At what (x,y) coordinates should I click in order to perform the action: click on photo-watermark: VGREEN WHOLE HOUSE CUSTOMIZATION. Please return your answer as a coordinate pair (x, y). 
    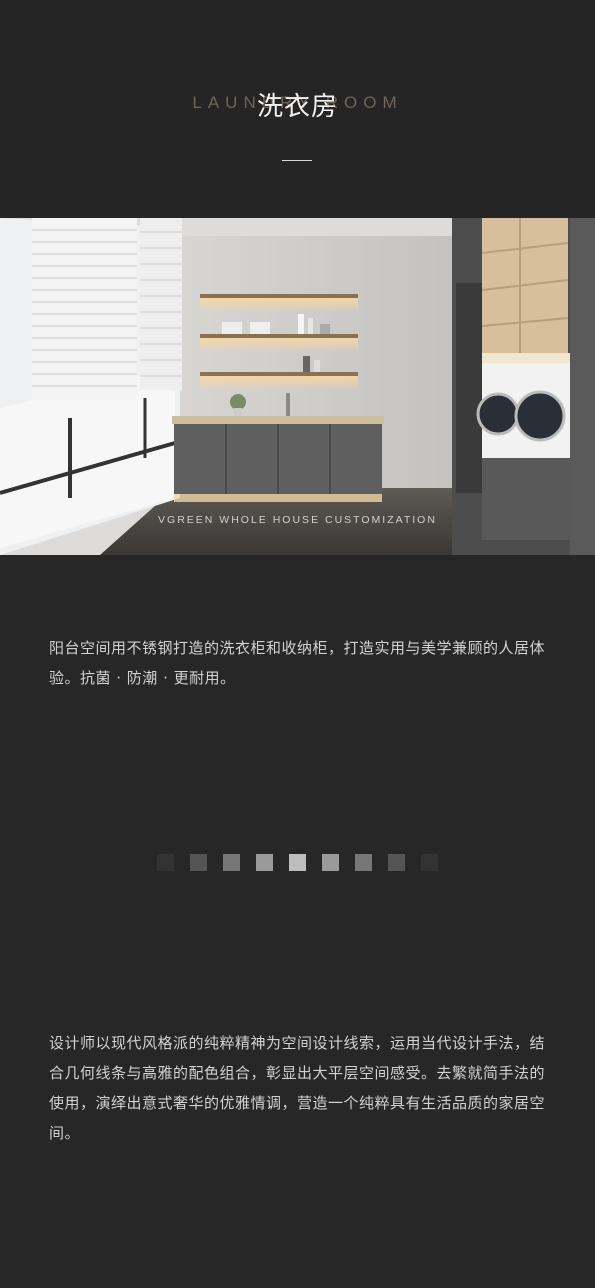
    Looking at the image, I should click on (297, 520).